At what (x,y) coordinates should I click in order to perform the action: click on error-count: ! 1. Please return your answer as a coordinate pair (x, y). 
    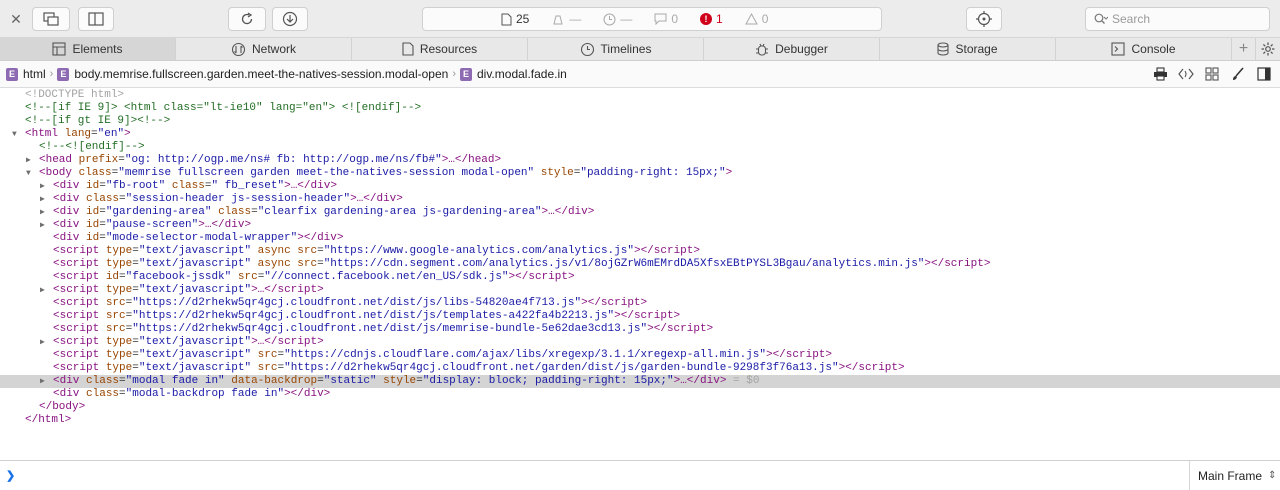
    Looking at the image, I should click on (711, 19).